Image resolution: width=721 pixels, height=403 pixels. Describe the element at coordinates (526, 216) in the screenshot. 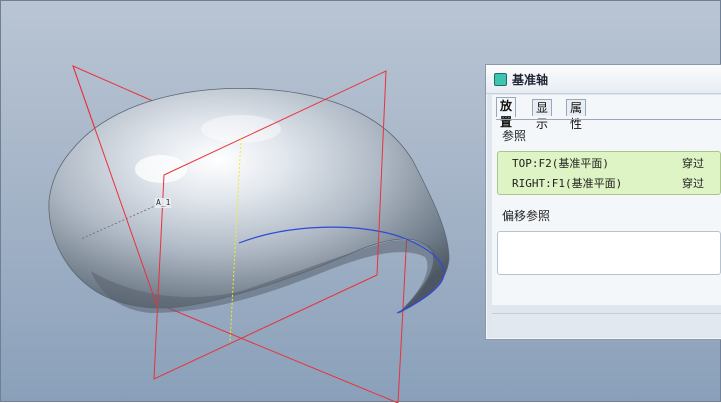

I see `offset-references-label: 偏移参照` at that location.